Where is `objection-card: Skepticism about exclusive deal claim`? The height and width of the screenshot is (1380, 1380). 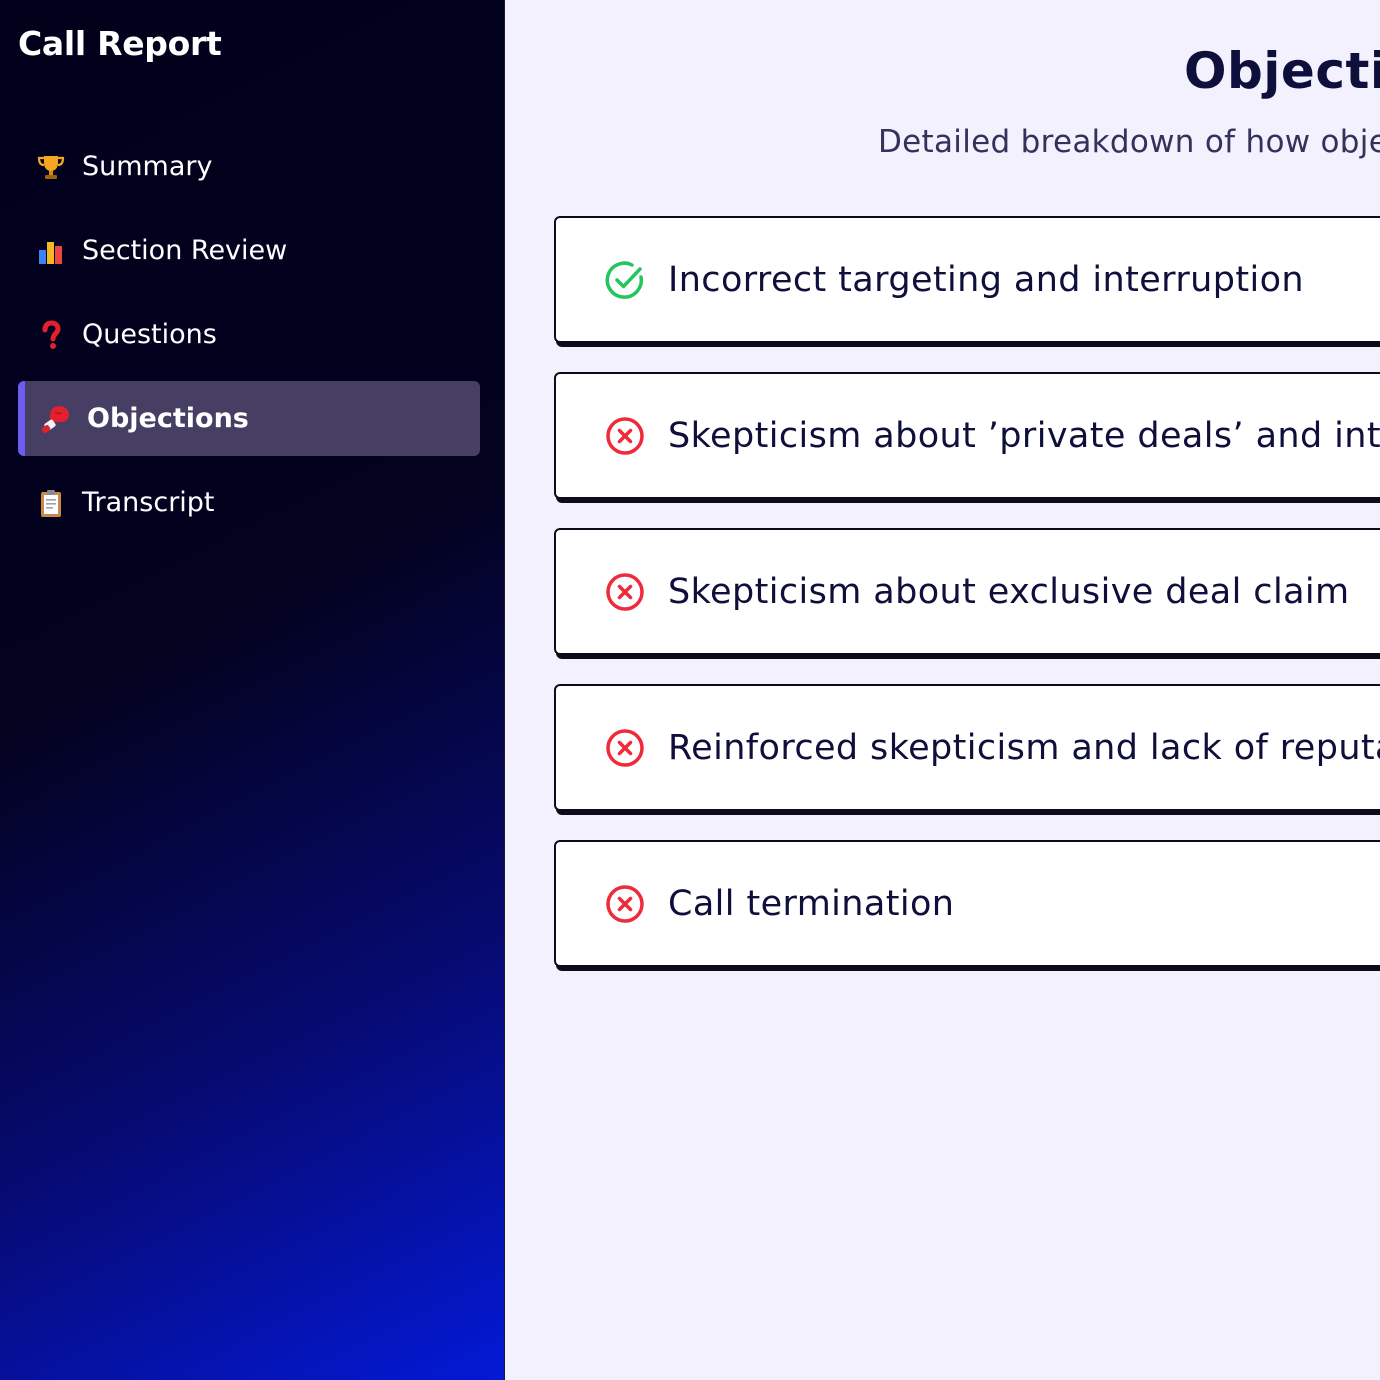
objection-card: Skepticism about exclusive deal claim is located at coordinates (967, 591).